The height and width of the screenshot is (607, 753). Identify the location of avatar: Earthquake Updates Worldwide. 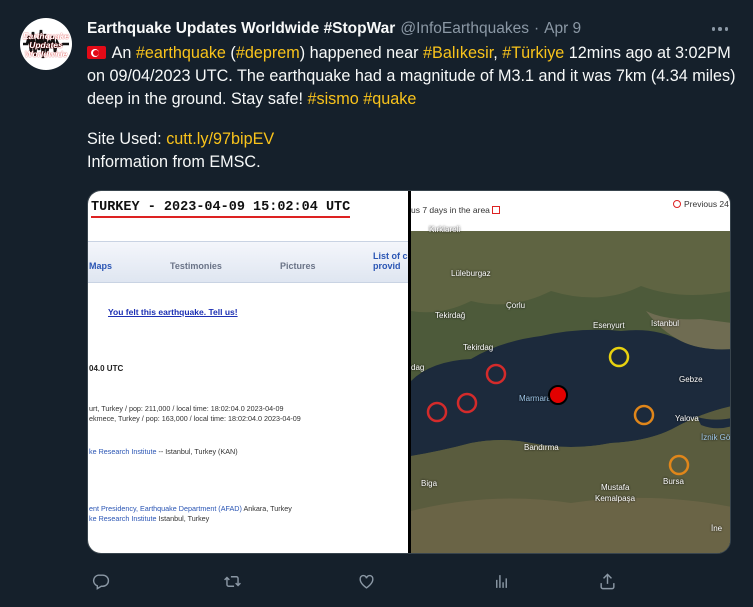
(46, 44).